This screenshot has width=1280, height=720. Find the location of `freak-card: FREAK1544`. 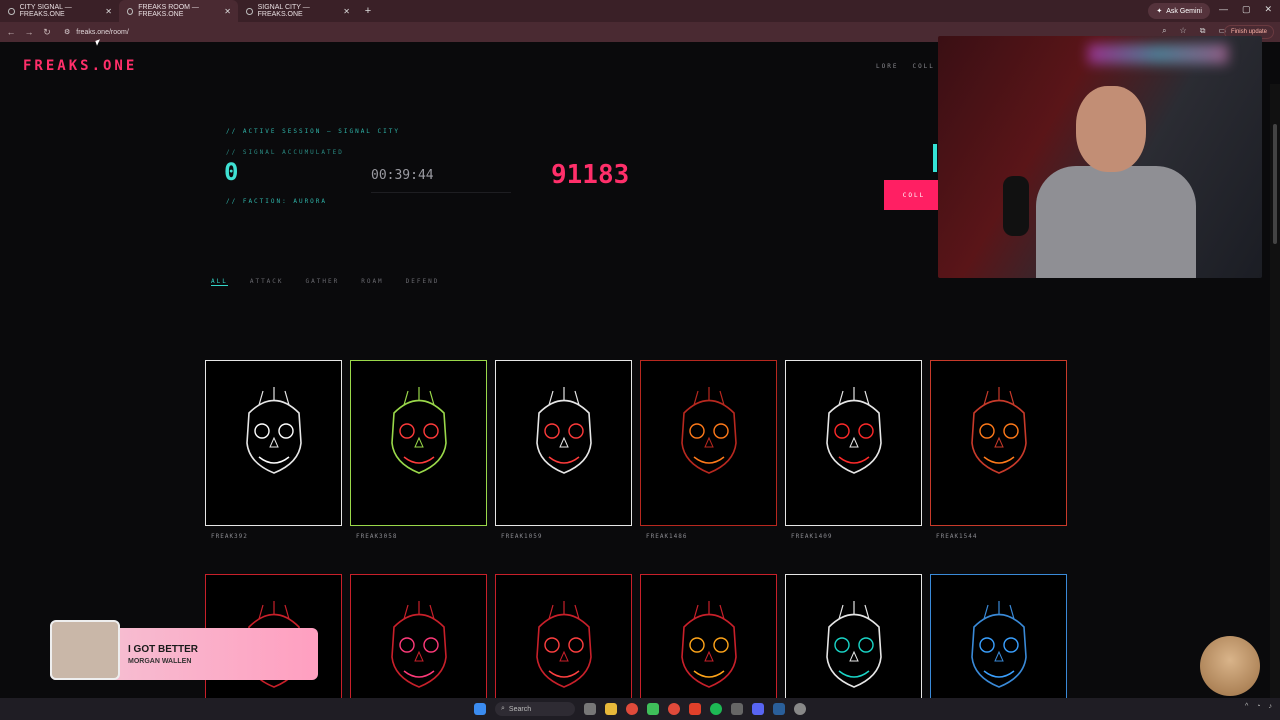

freak-card: FREAK1544 is located at coordinates (998, 450).